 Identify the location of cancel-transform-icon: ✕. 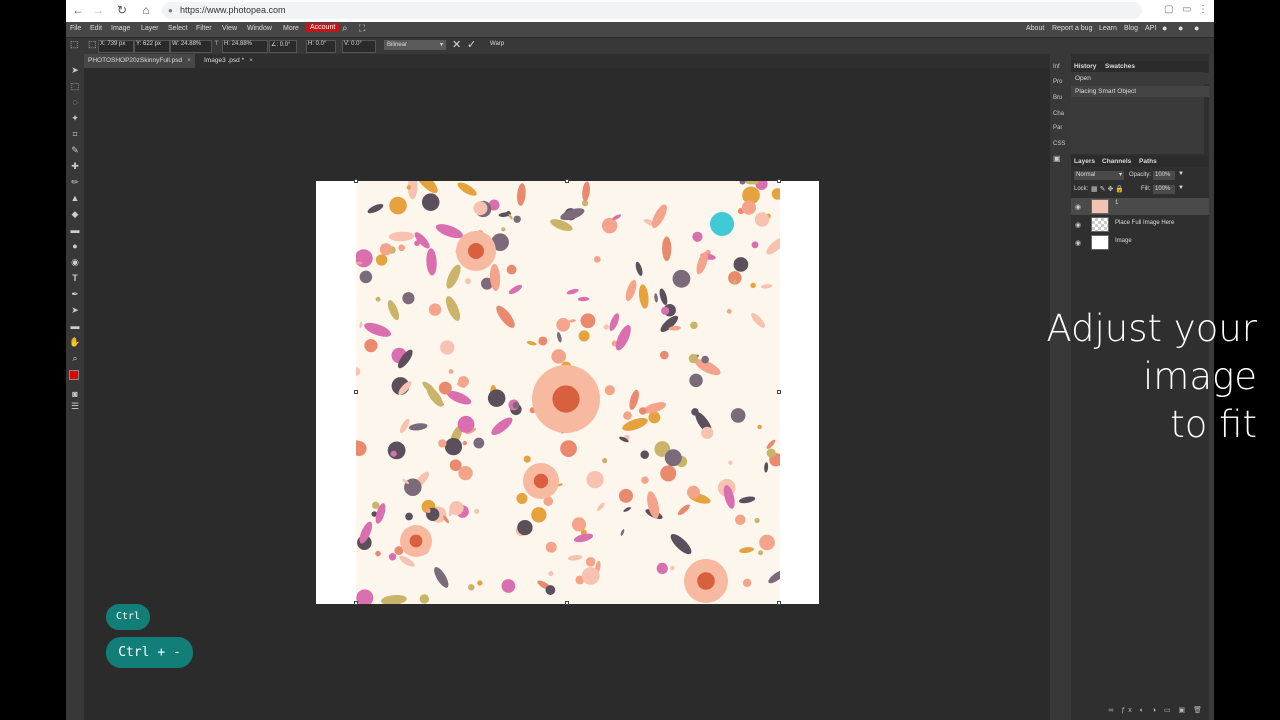
(456, 44).